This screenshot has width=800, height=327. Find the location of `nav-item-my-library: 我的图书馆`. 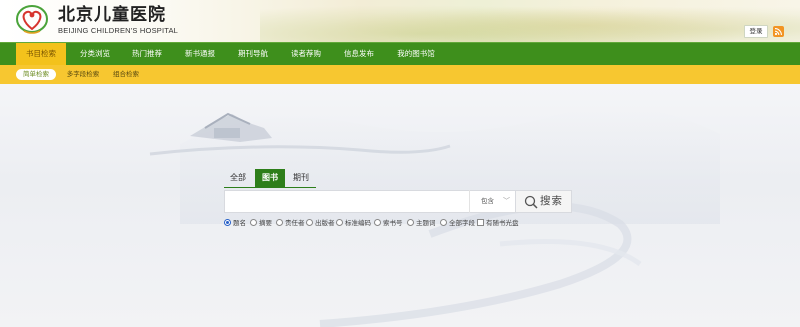

nav-item-my-library: 我的图书馆 is located at coordinates (416, 54).